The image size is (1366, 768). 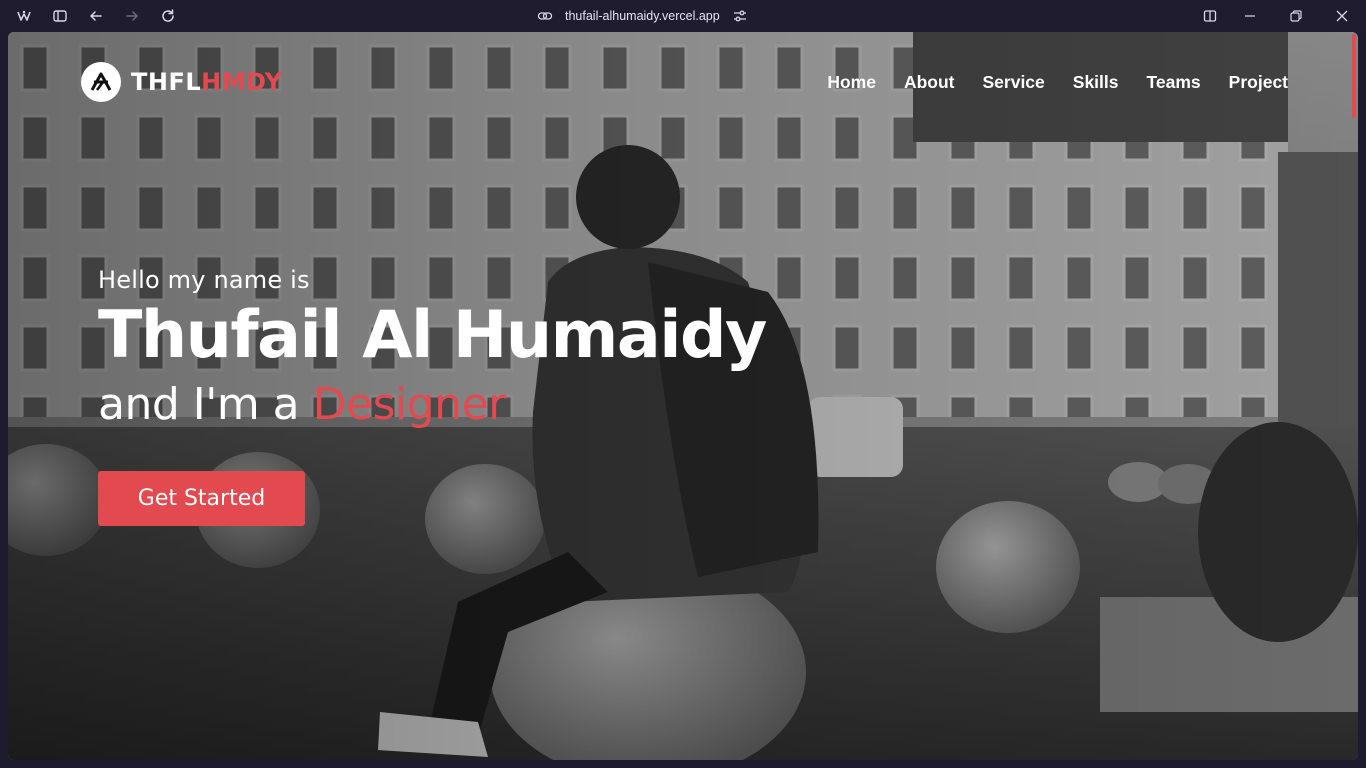 I want to click on hero-role-word: Designer, so click(x=409, y=404).